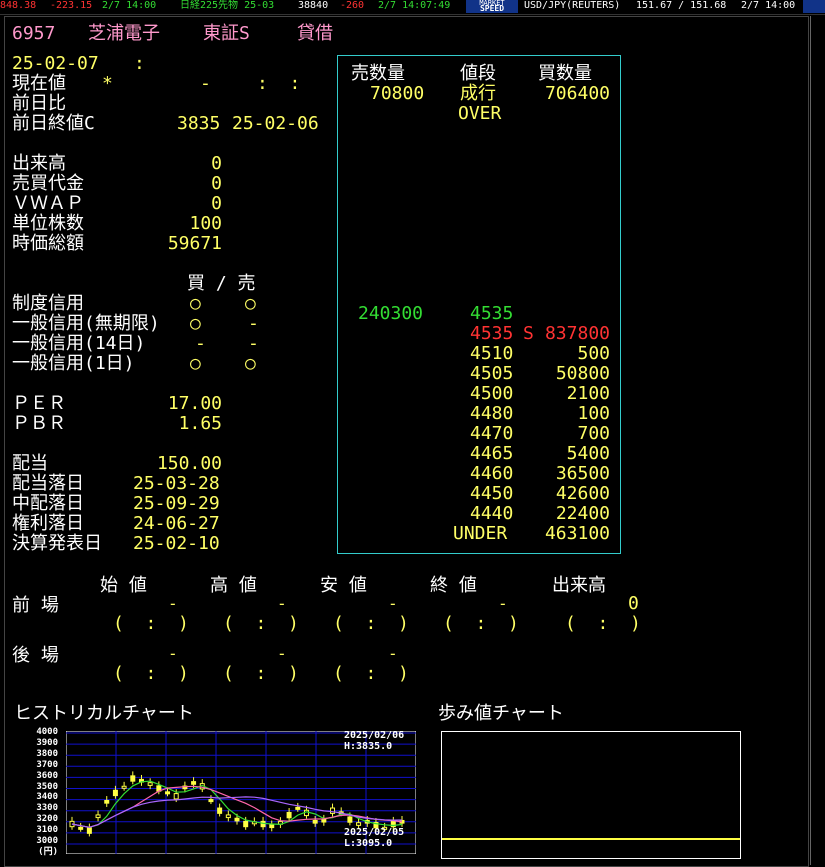 This screenshot has width=825, height=867. What do you see at coordinates (817, 440) in the screenshot?
I see `vertical-scrollbar` at bounding box center [817, 440].